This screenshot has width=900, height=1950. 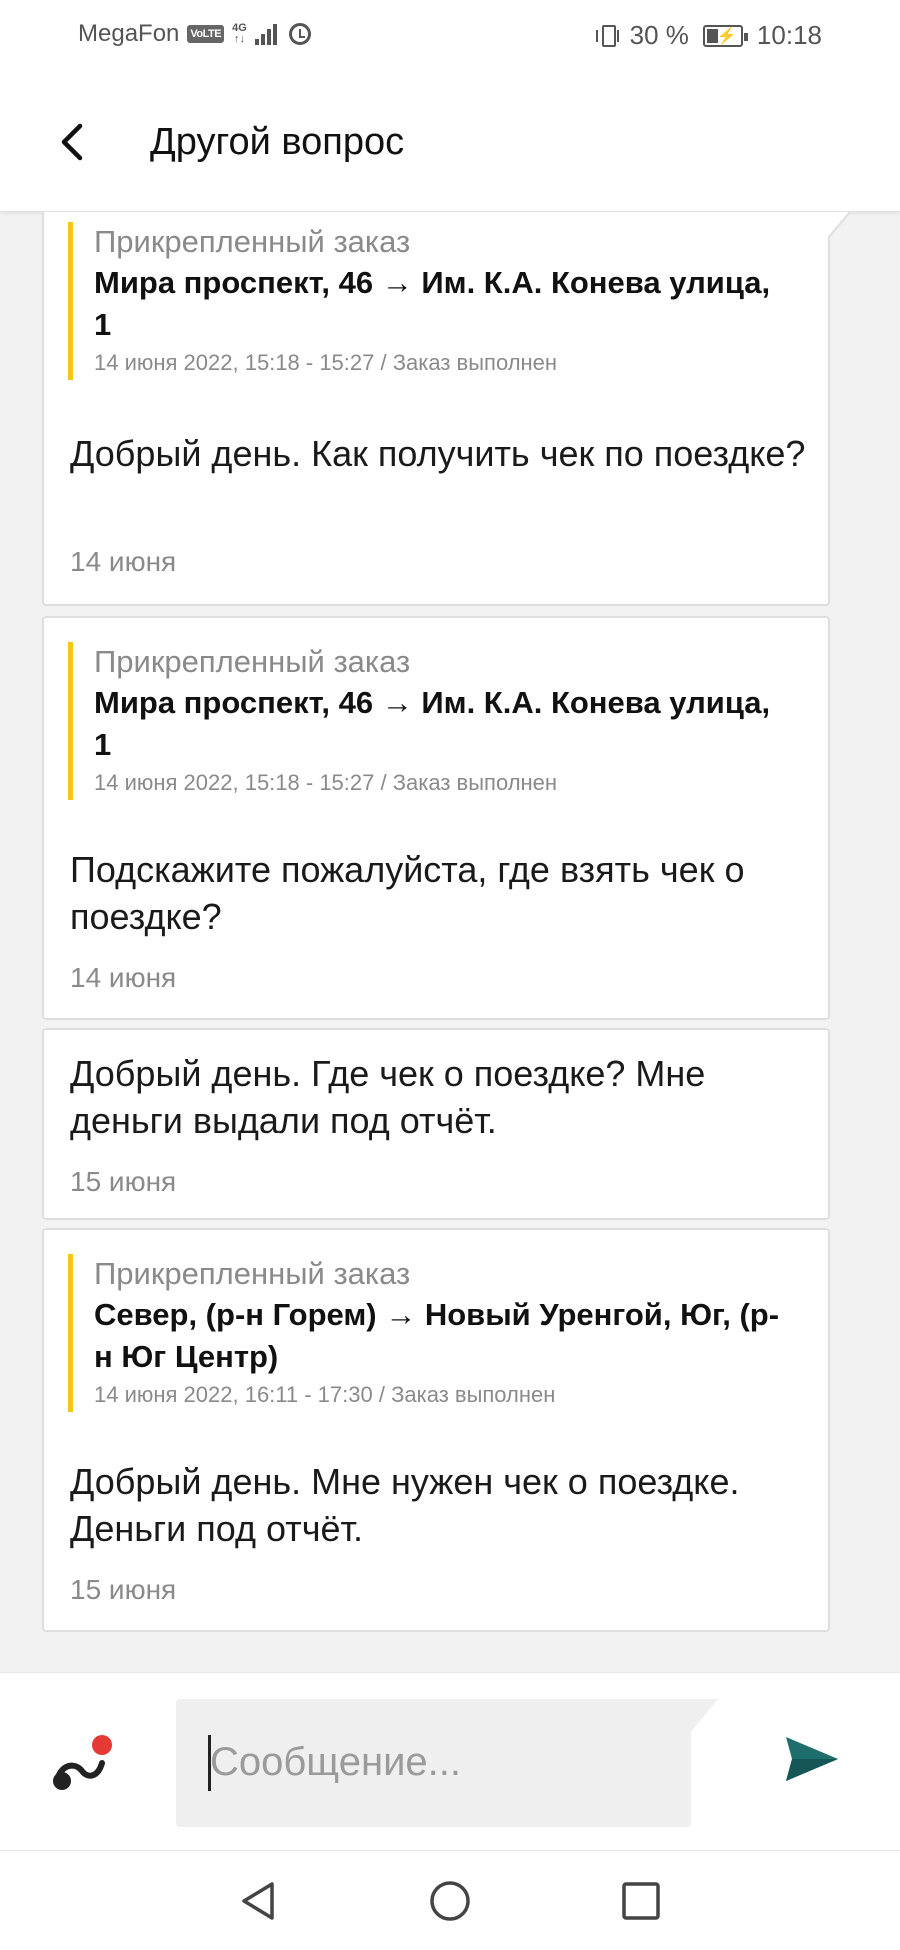 I want to click on message-input, so click(x=445, y=1762).